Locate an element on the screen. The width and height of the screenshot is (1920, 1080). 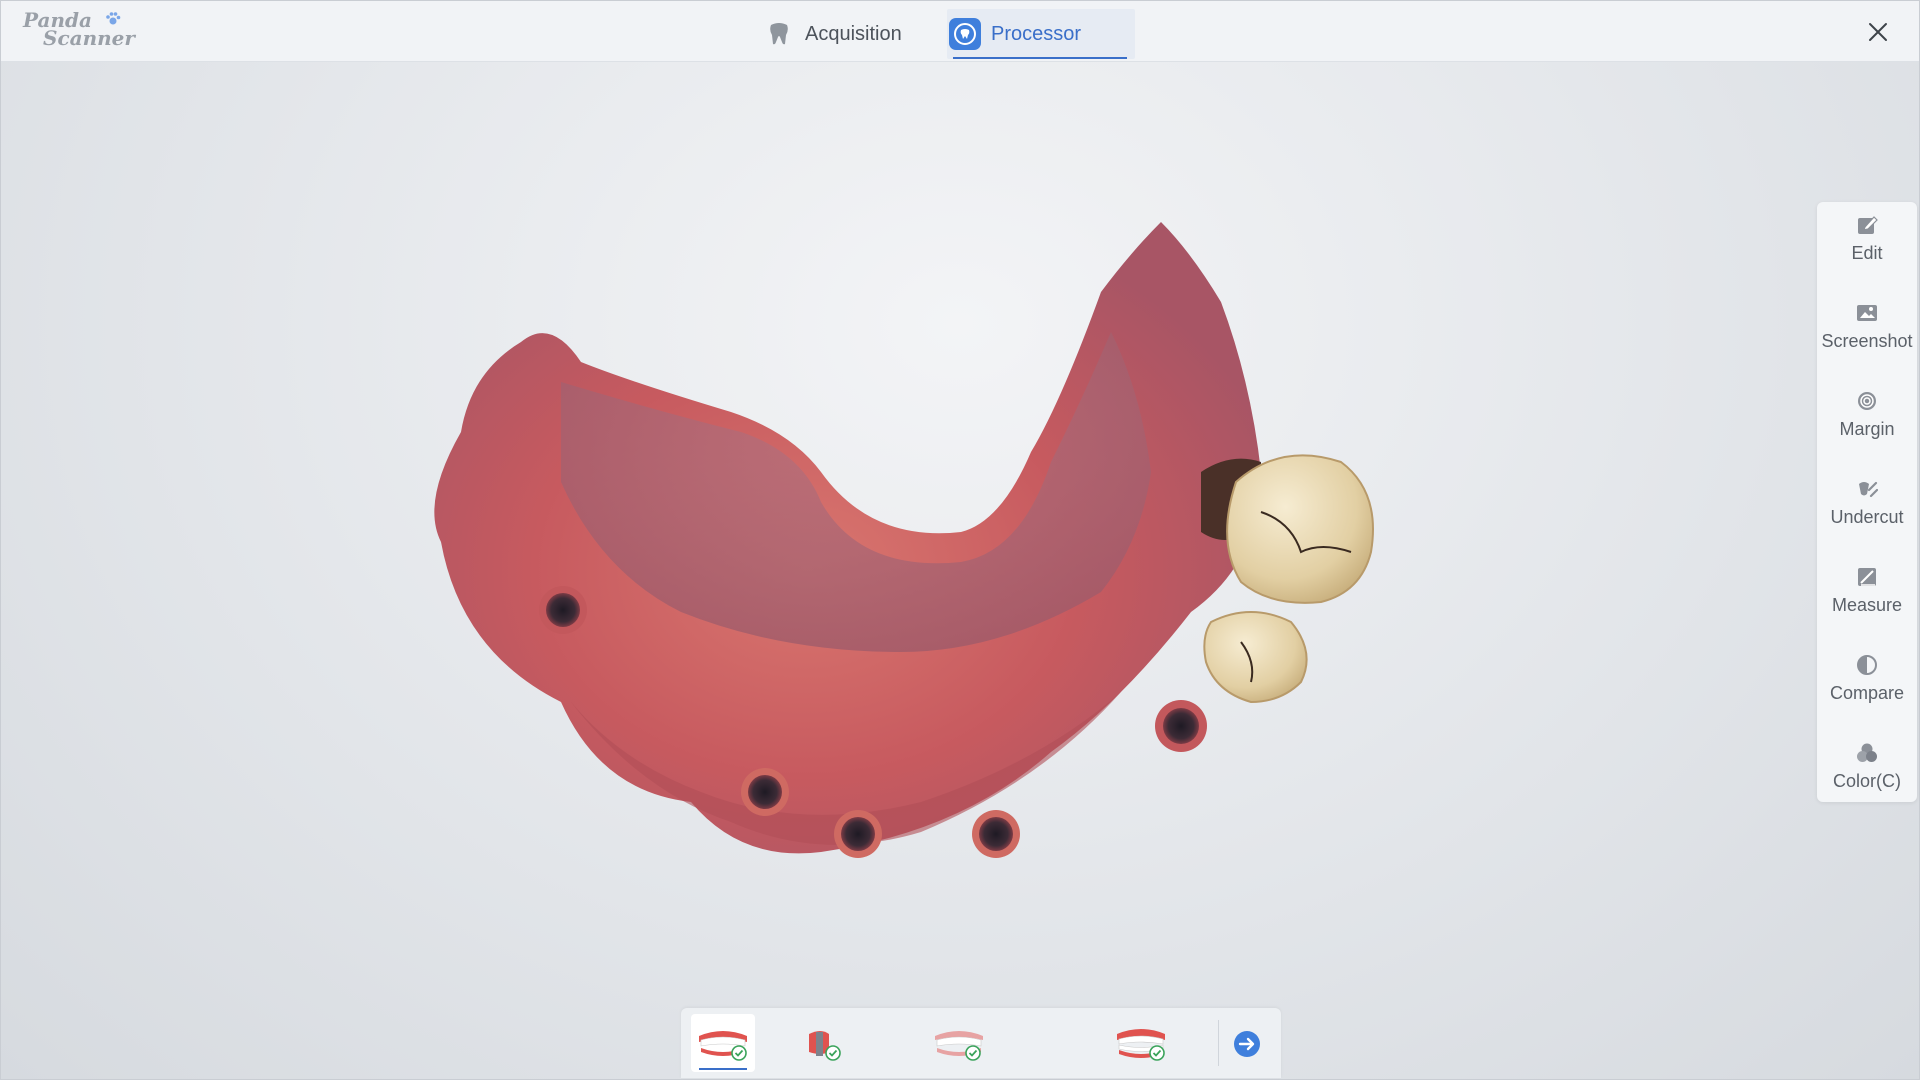
screenshot-button: Screenshot is located at coordinates (1867, 332).